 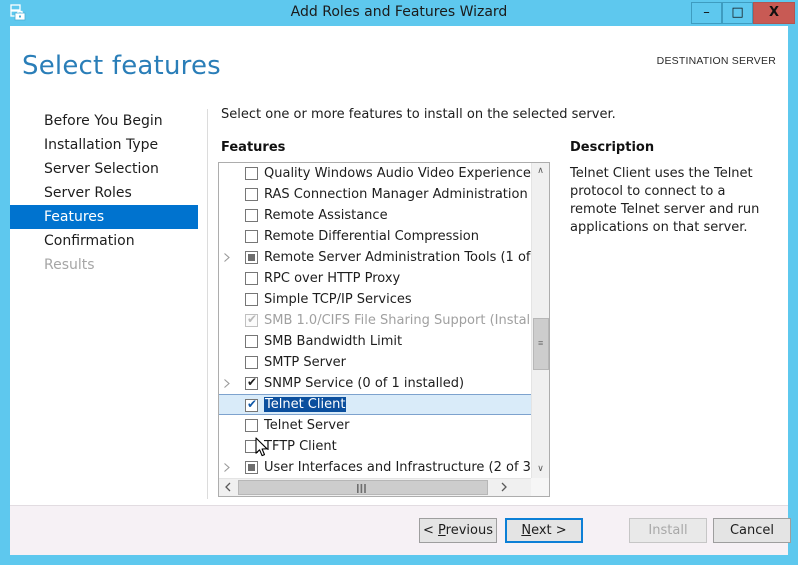 What do you see at coordinates (227, 487) in the screenshot?
I see `scroll-left-icon` at bounding box center [227, 487].